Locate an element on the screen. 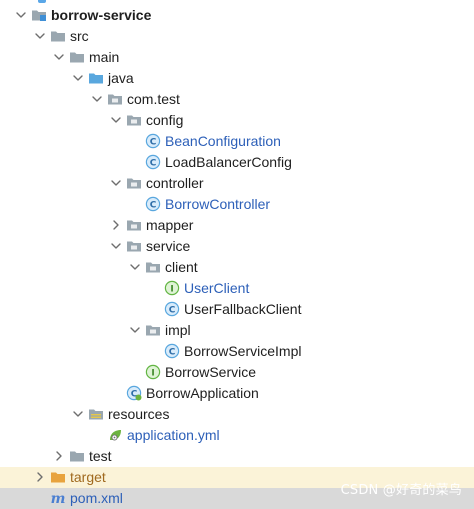 The height and width of the screenshot is (509, 474). tree-node-borrowserviceimpl: C BorrowServiceImpl is located at coordinates (237, 351).